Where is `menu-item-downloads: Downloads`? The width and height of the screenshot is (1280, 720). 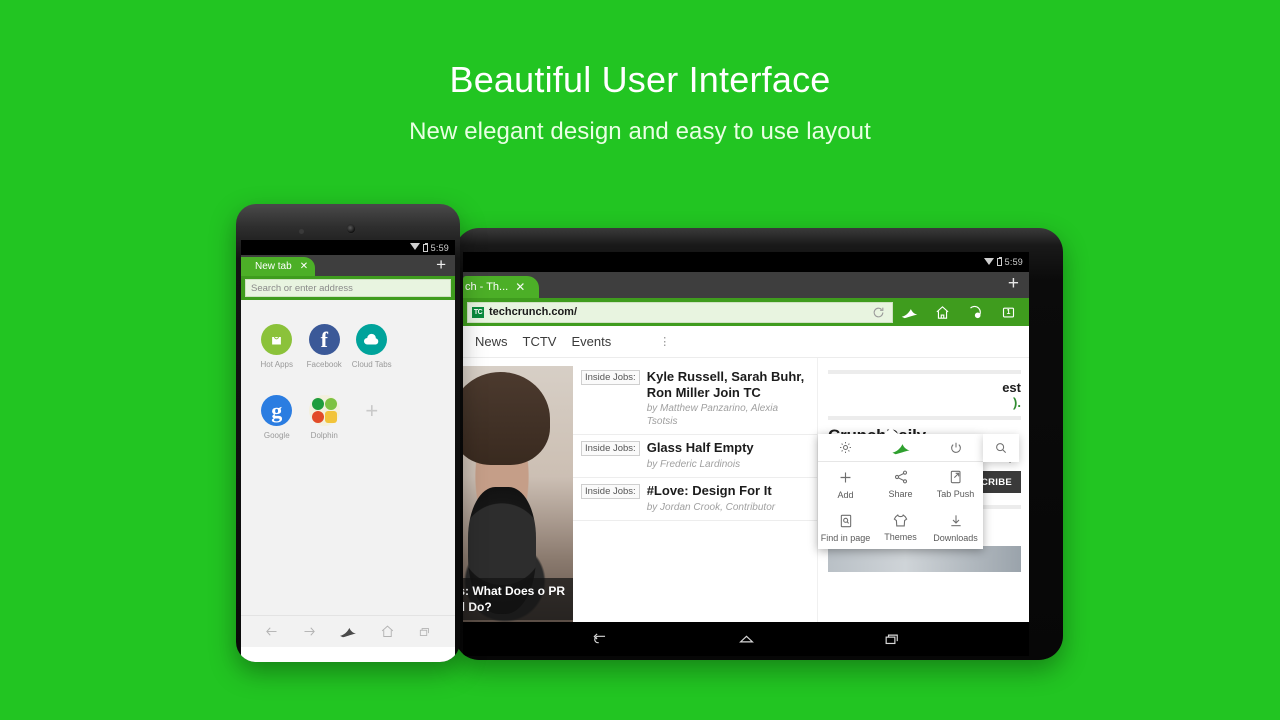 menu-item-downloads: Downloads is located at coordinates (955, 527).